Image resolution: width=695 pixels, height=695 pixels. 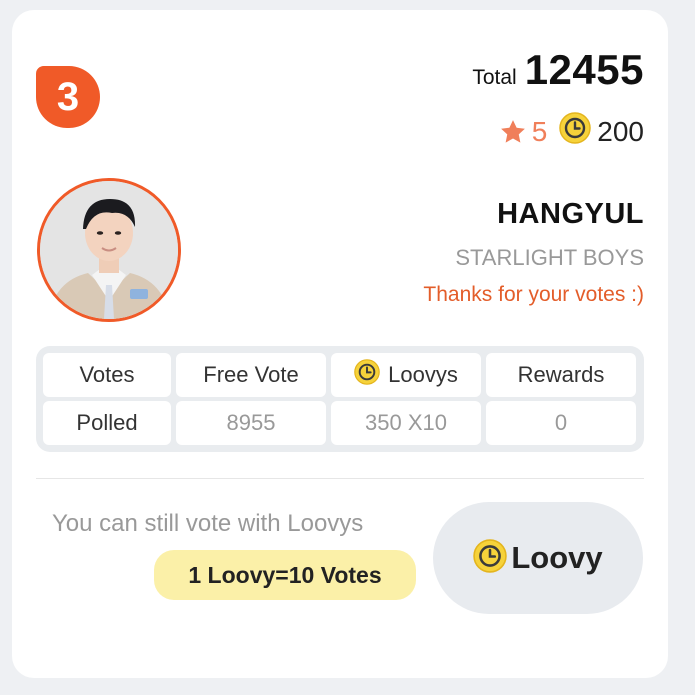 I want to click on avatar, so click(x=109, y=250).